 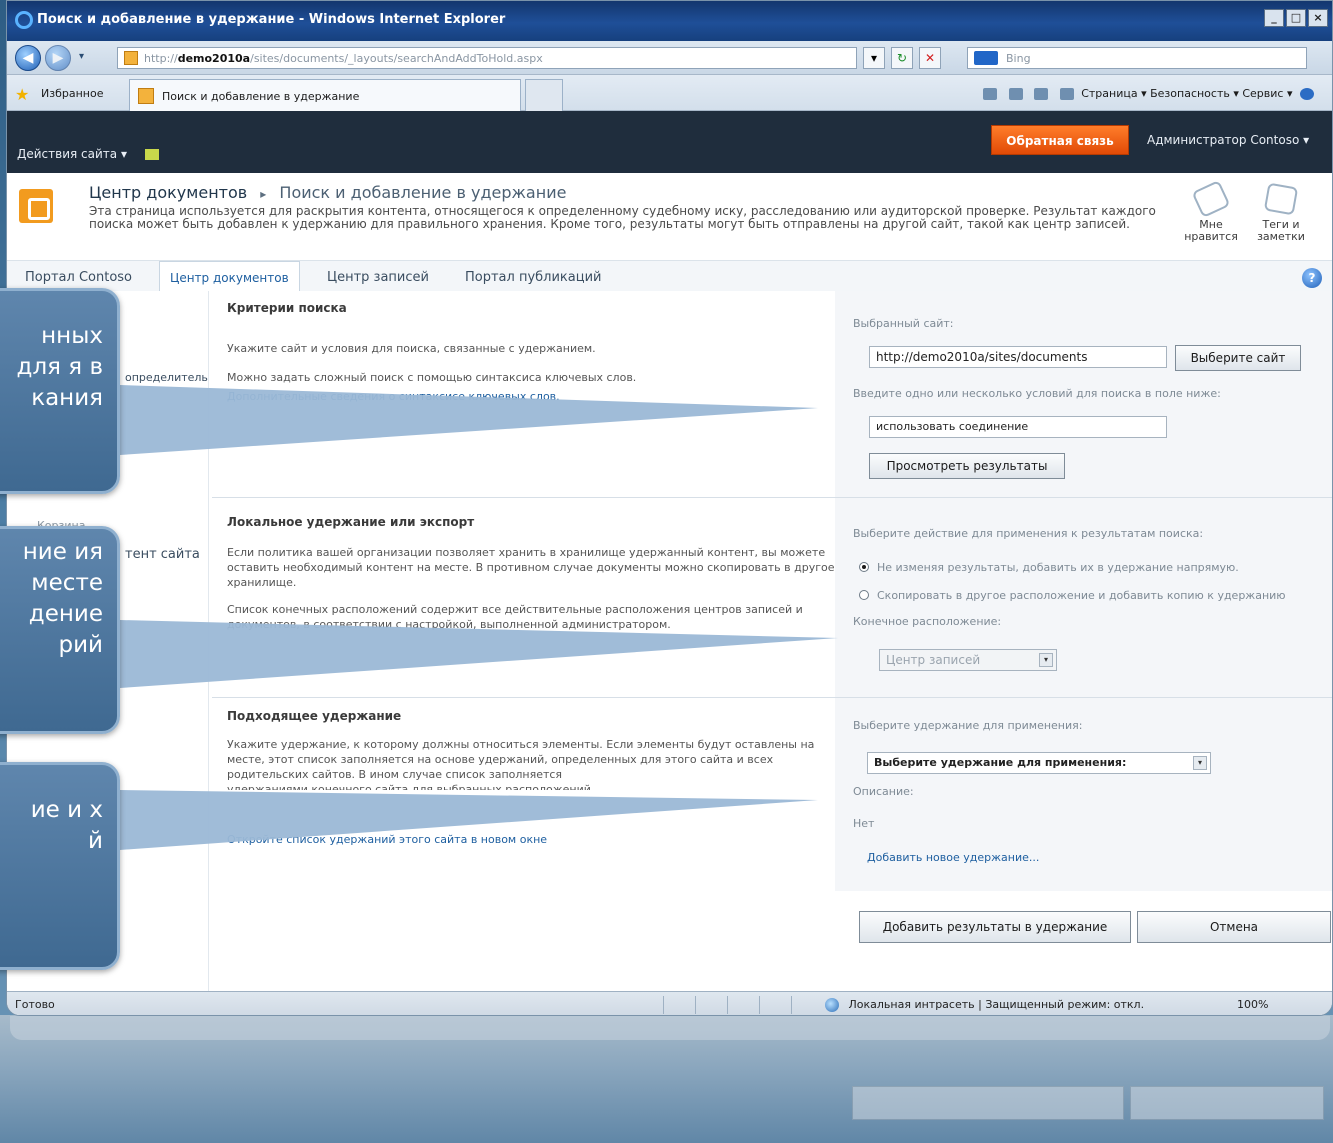 What do you see at coordinates (743, 1005) in the screenshot?
I see `status-cells` at bounding box center [743, 1005].